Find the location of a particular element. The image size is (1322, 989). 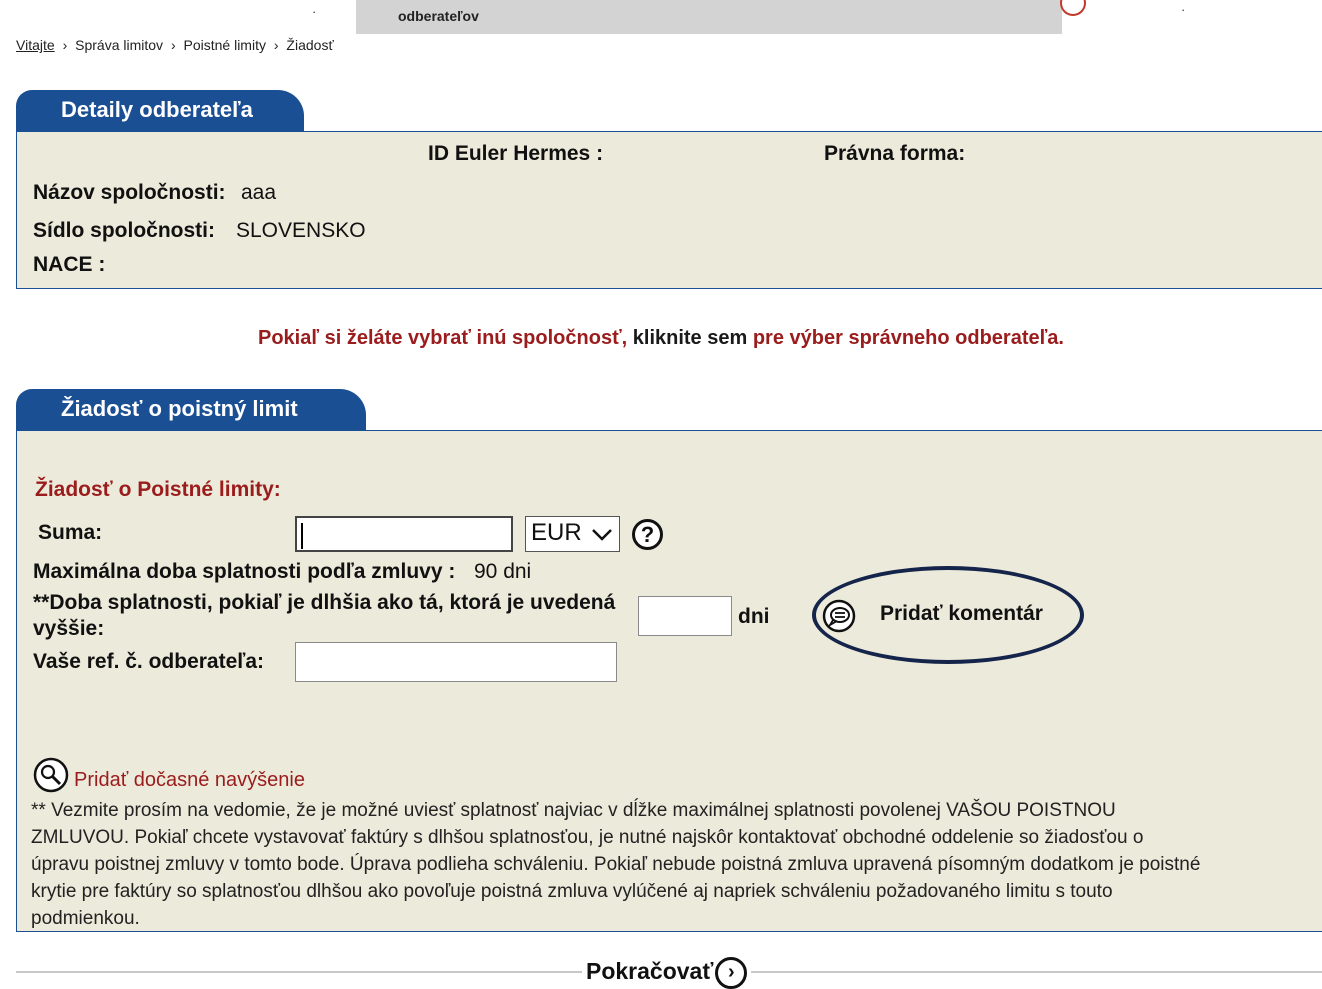

max-term-label: Maximálna doba splatnosti podľa zmluvy : is located at coordinates (244, 571).